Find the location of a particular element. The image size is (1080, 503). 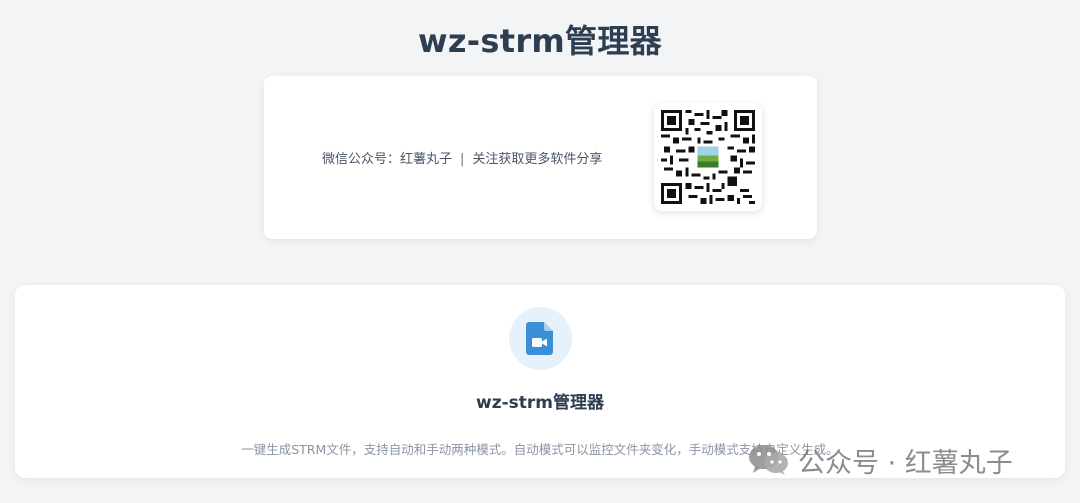

tool-title: wz-strm管理器 is located at coordinates (540, 403).